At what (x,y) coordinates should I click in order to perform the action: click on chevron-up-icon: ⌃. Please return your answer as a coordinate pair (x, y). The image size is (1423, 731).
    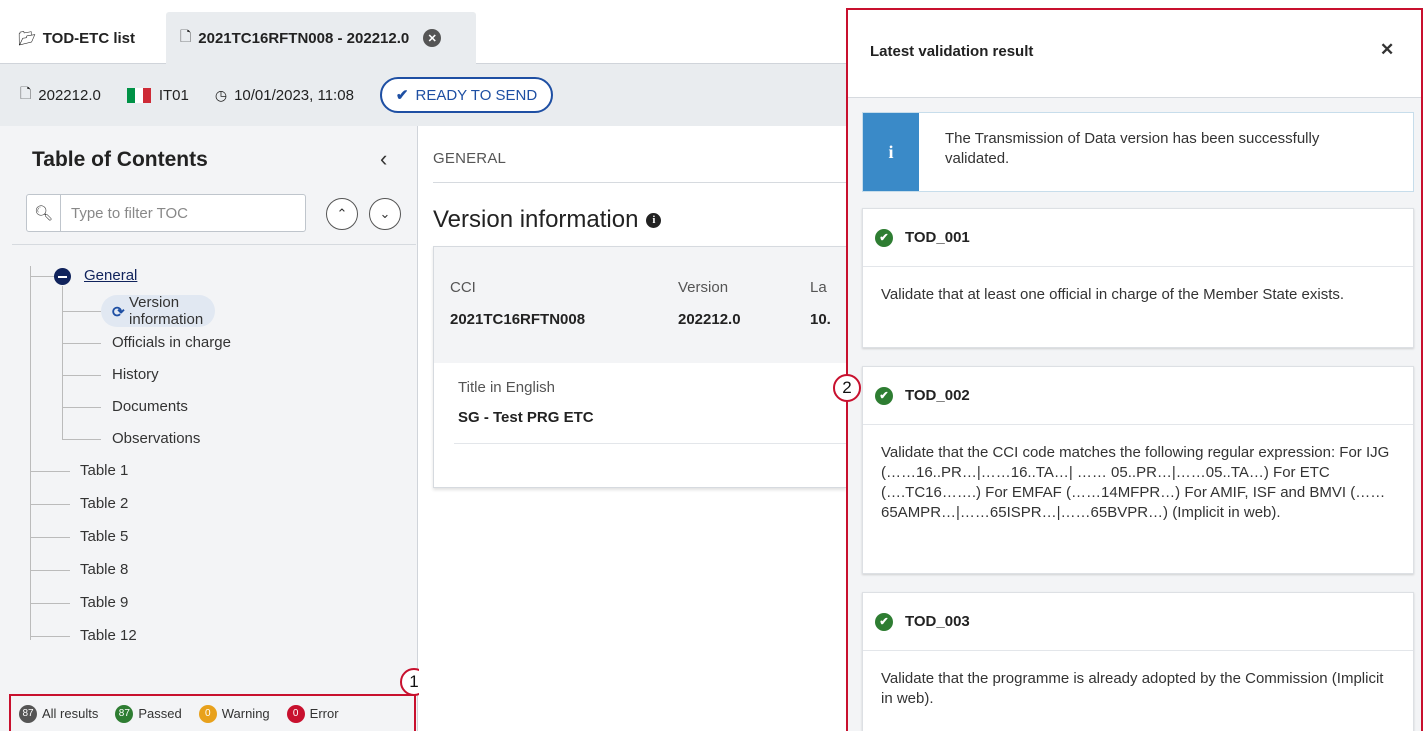
    Looking at the image, I should click on (342, 214).